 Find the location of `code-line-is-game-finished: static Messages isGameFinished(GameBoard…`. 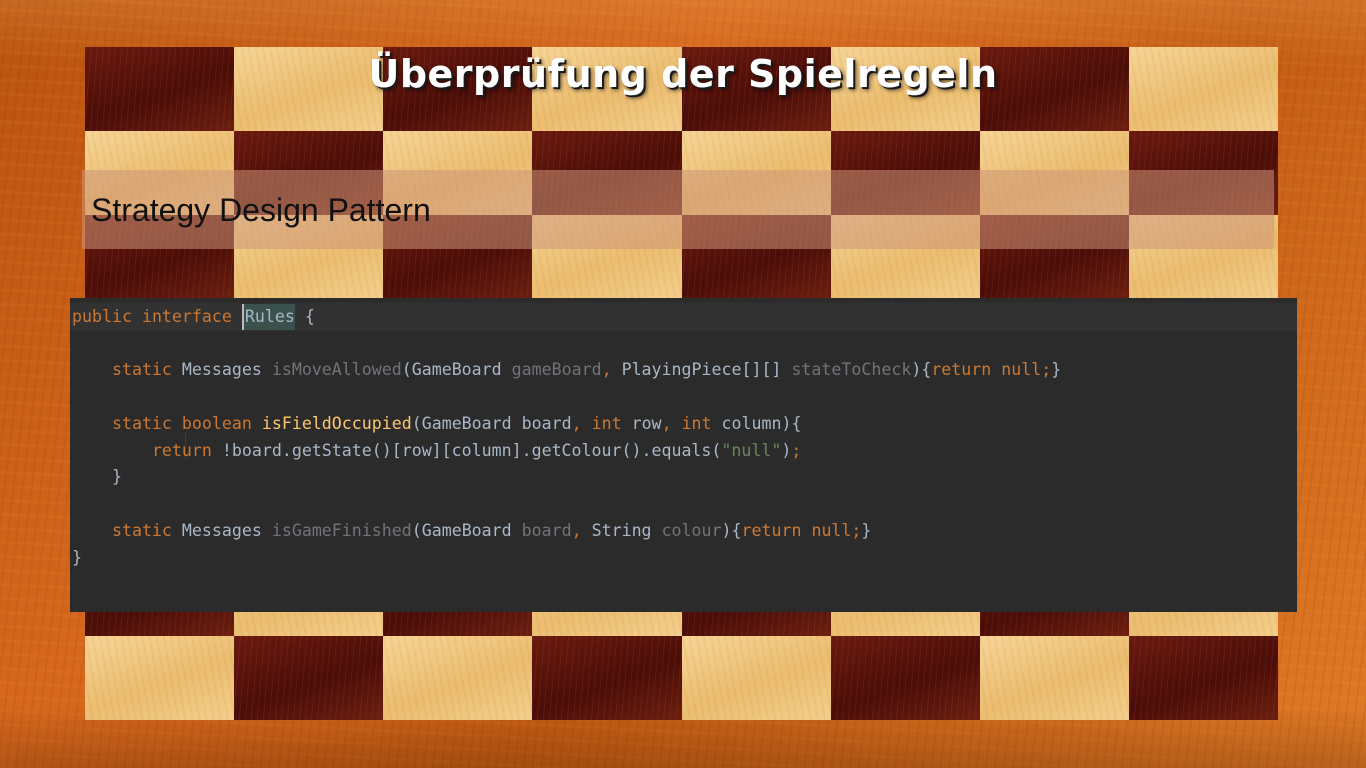

code-line-is-game-finished: static Messages isGameFinished(GameBoard… is located at coordinates (491, 530).